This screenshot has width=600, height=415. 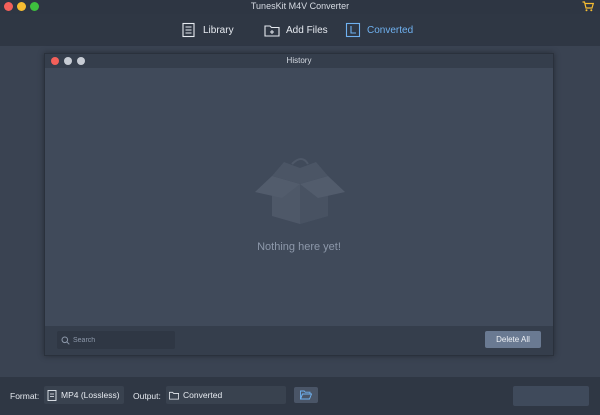 I want to click on format-value: MP4 (Lossless), so click(x=90, y=395).